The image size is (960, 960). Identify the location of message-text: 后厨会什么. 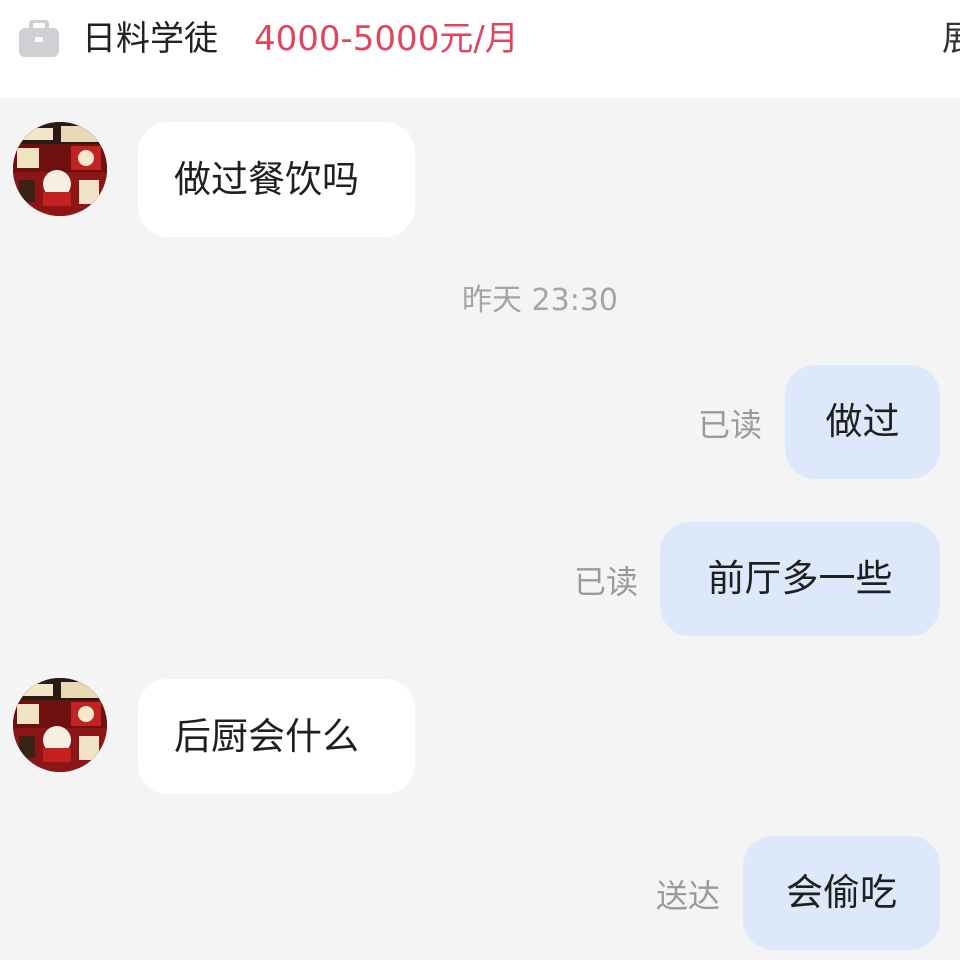
(266, 736).